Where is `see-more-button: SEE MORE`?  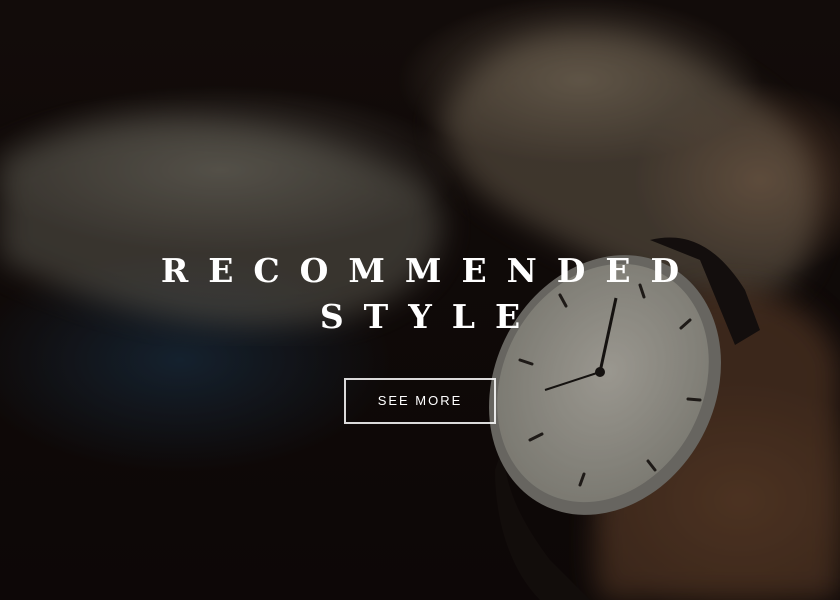 see-more-button: SEE MORE is located at coordinates (420, 401).